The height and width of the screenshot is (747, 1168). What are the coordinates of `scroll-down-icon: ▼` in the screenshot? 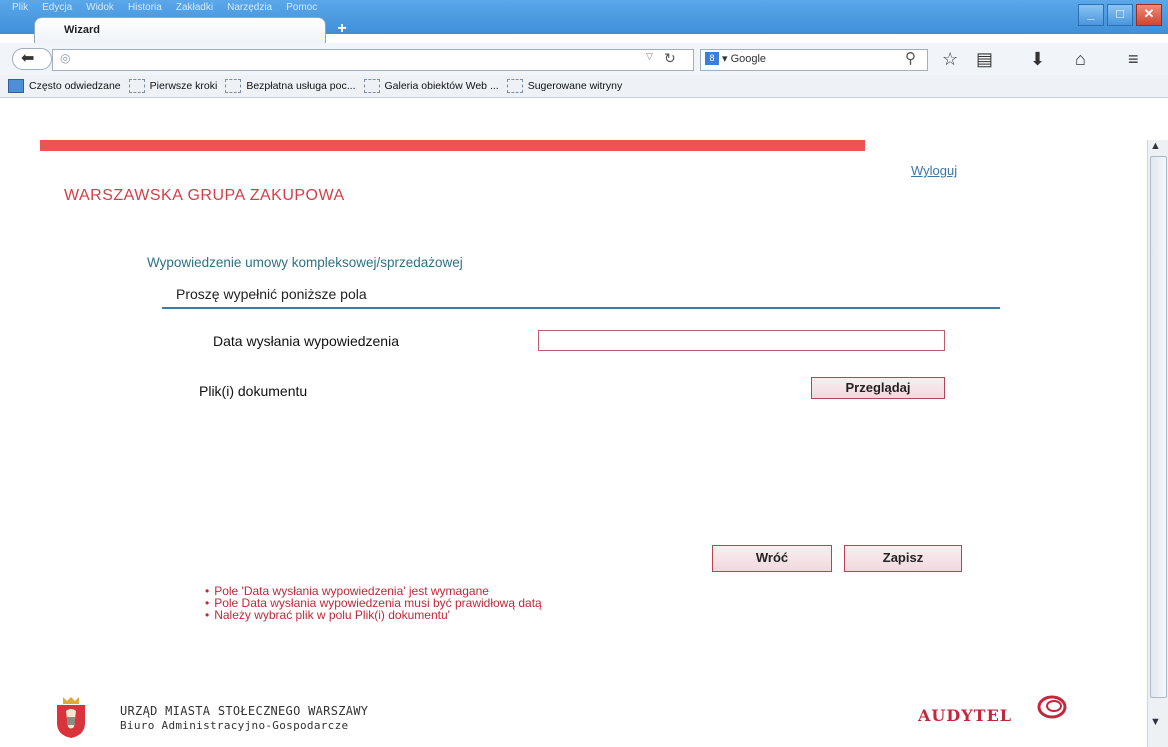 It's located at (1155, 722).